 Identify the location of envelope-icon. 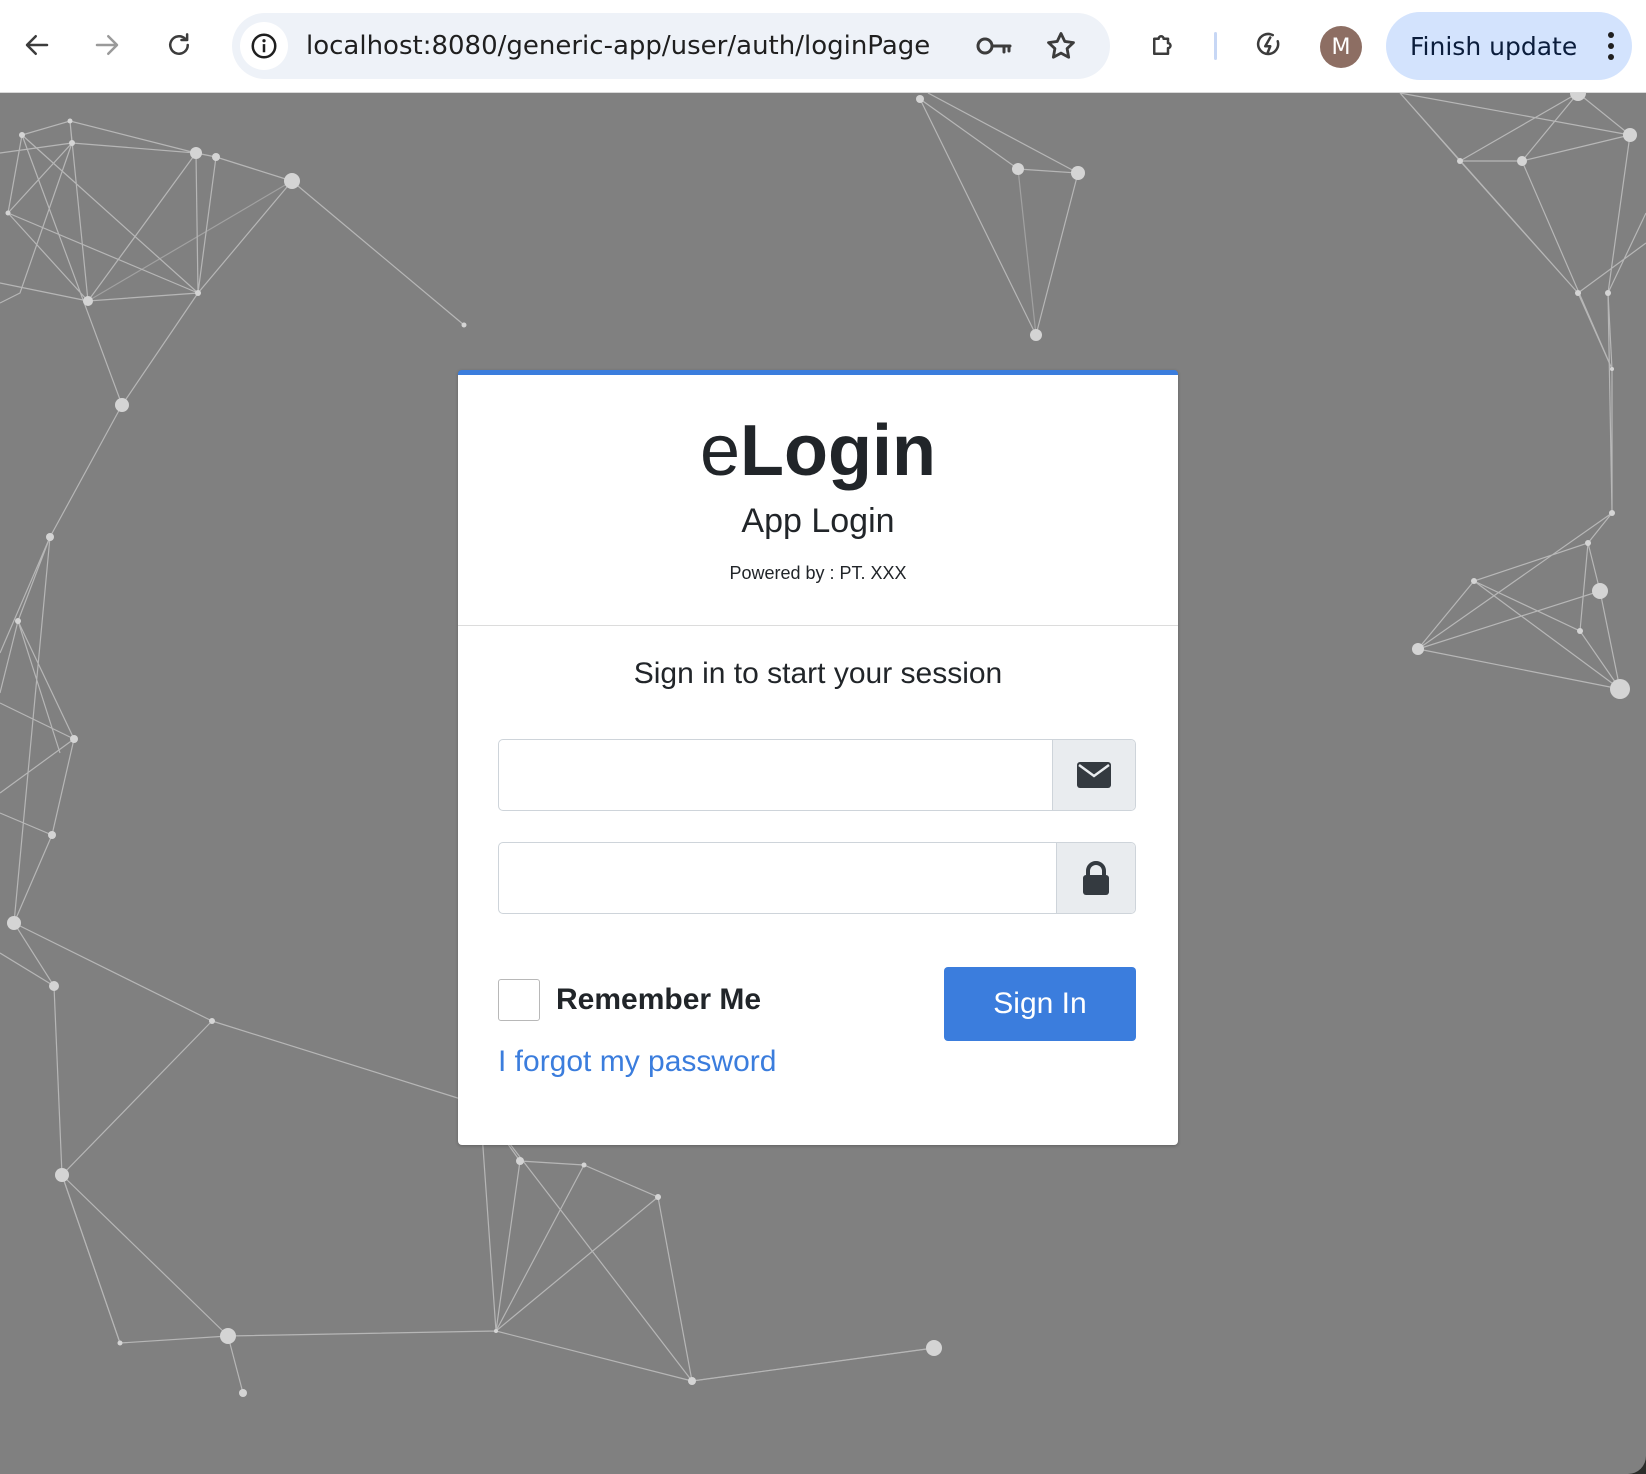
(1094, 775).